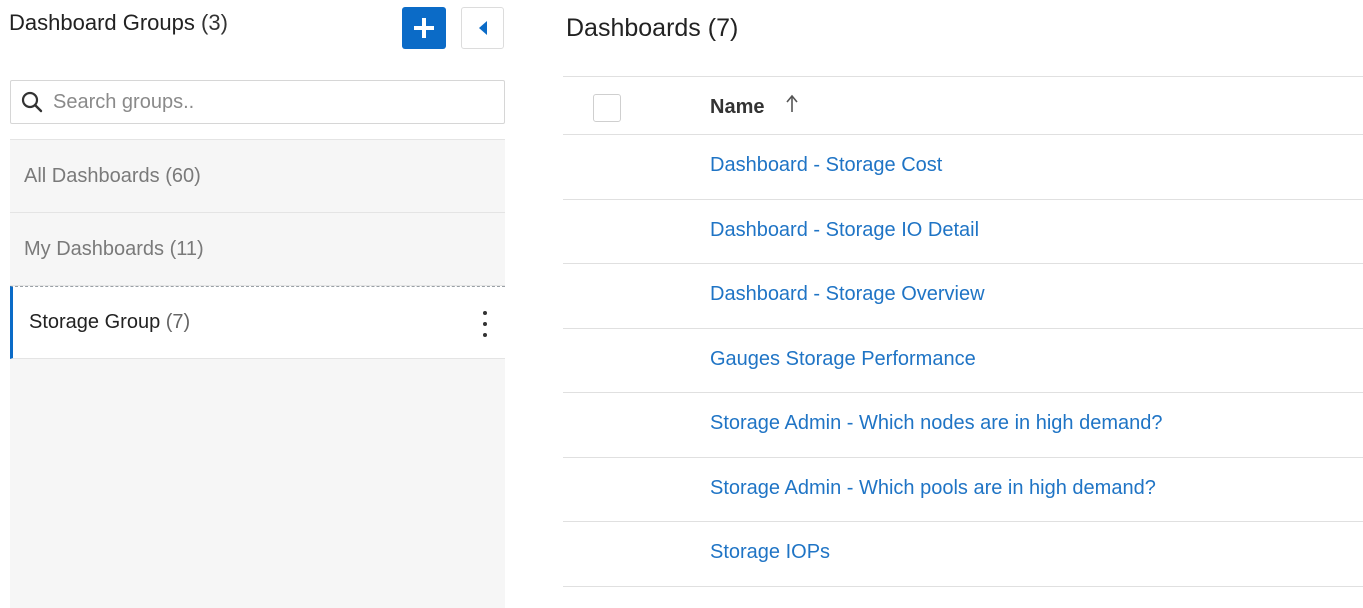 The image size is (1363, 608). I want to click on group-item-count: (60), so click(183, 175).